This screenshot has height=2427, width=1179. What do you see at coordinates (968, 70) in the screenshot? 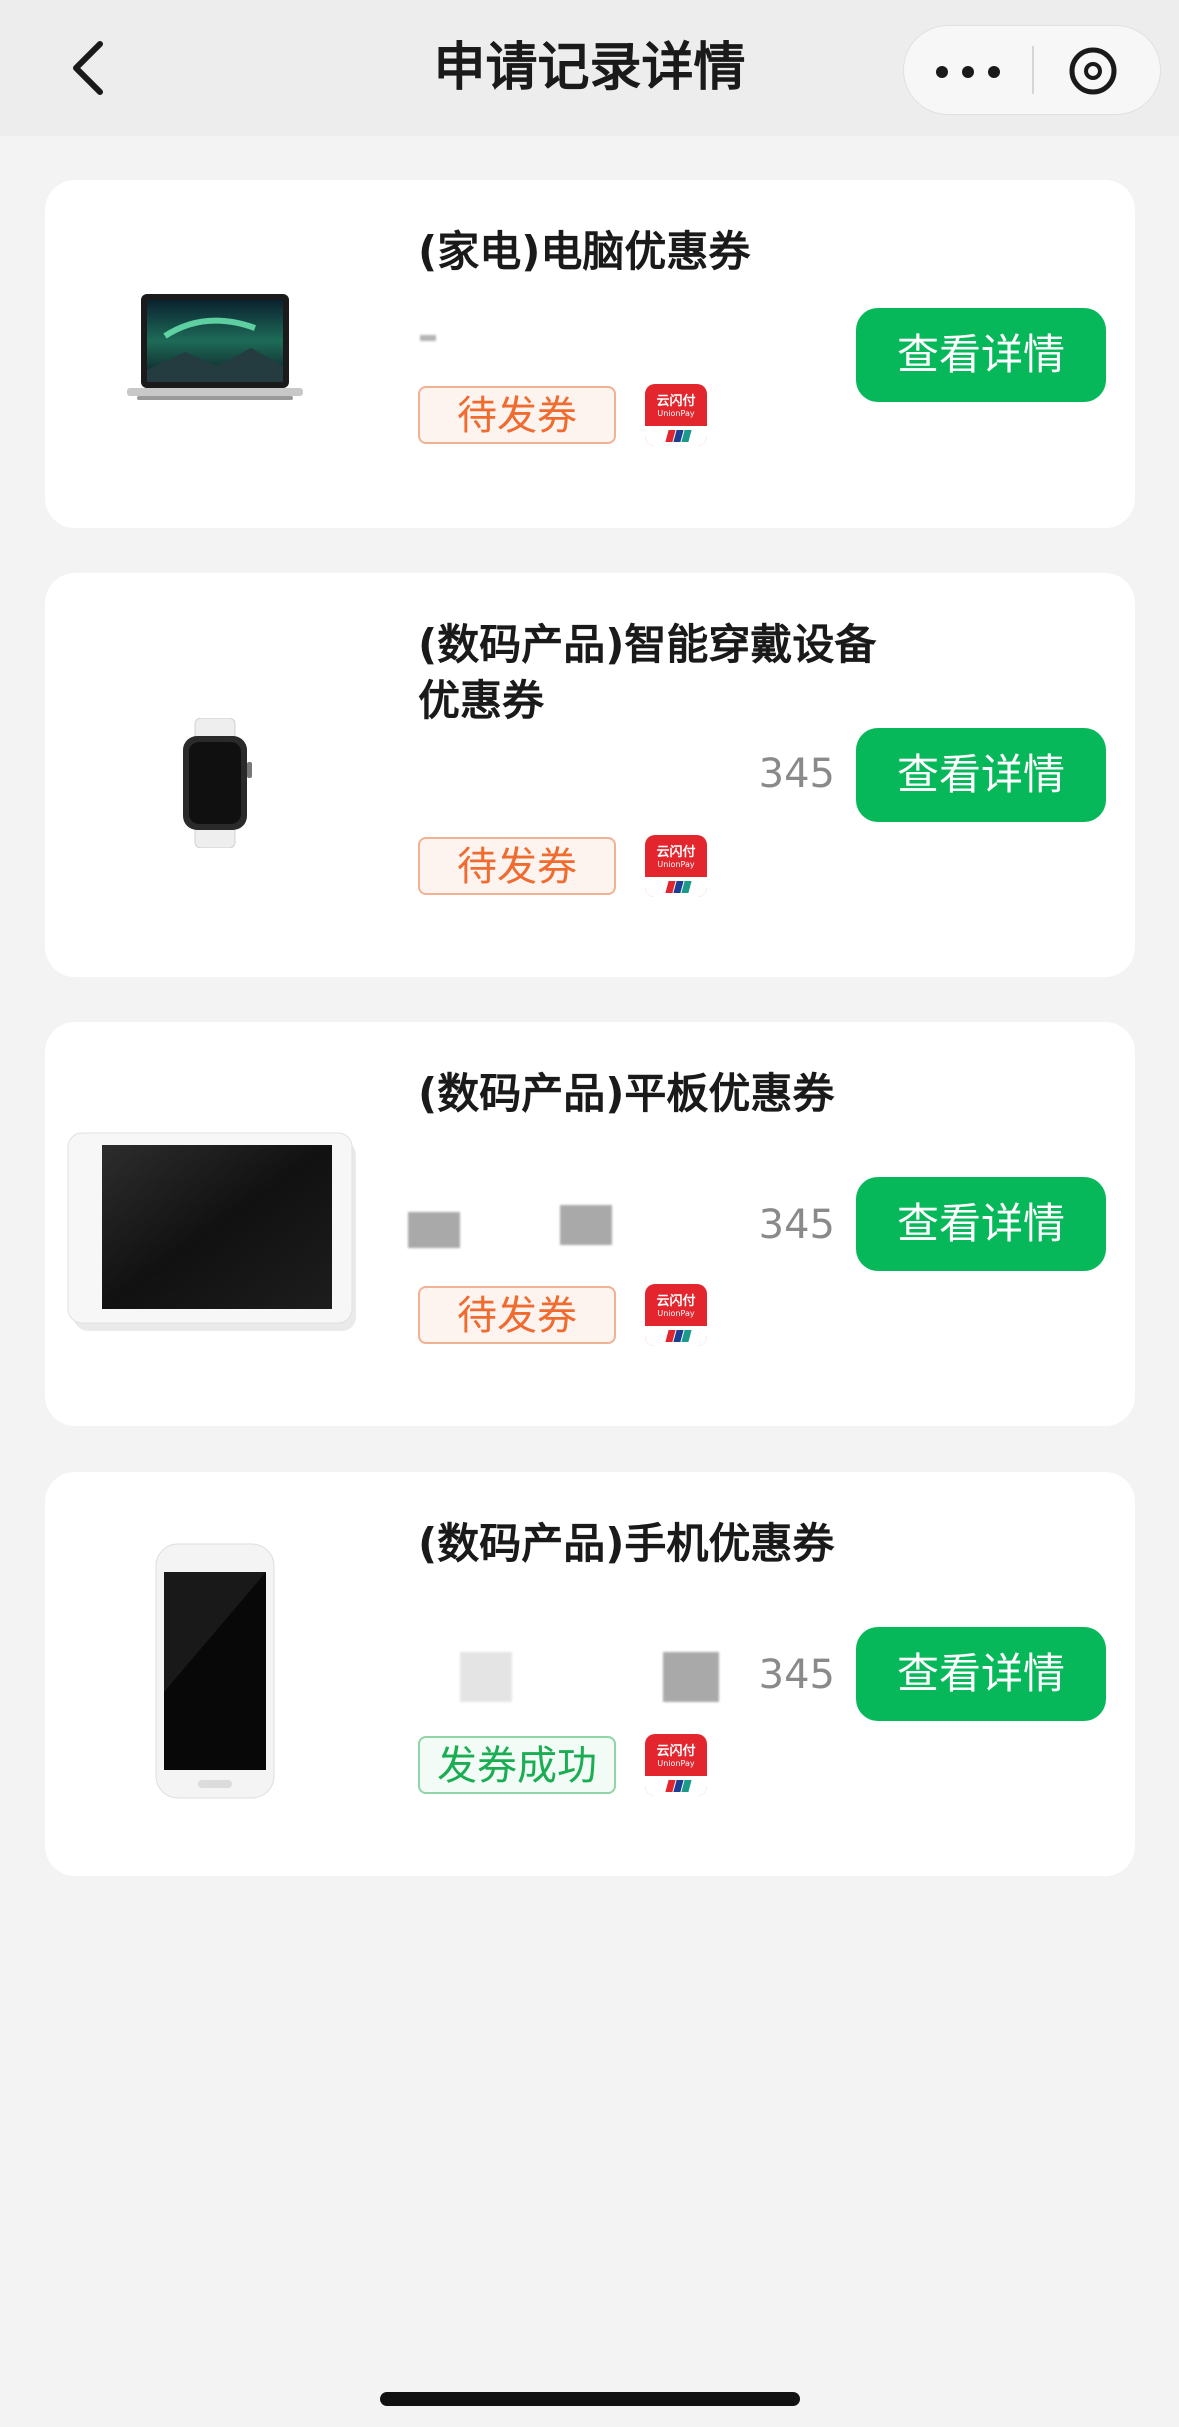
I see `more-dots-icon` at bounding box center [968, 70].